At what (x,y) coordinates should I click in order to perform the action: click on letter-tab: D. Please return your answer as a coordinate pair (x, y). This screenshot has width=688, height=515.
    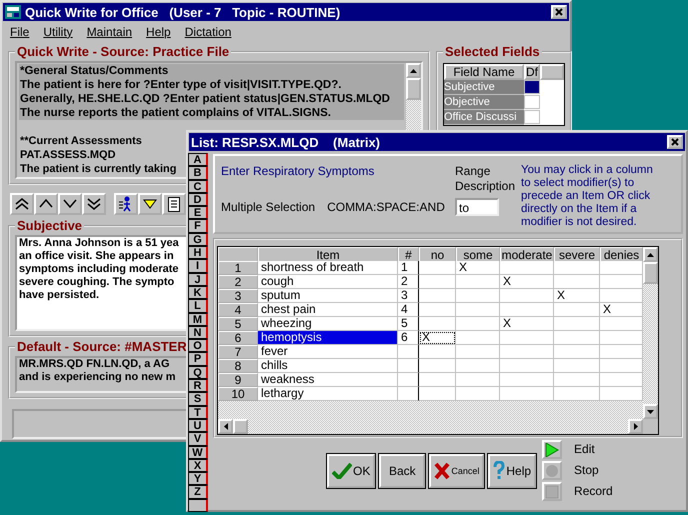
    Looking at the image, I should click on (198, 199).